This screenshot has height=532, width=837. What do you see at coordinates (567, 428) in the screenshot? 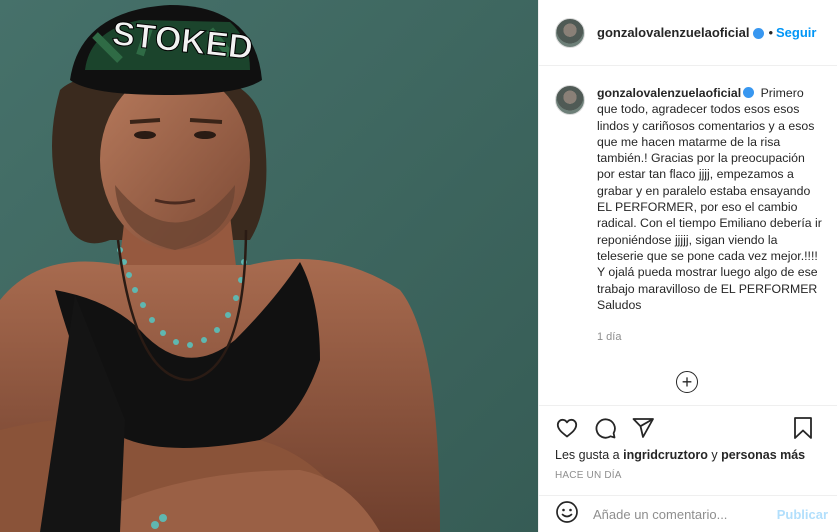
I see `heart-icon` at bounding box center [567, 428].